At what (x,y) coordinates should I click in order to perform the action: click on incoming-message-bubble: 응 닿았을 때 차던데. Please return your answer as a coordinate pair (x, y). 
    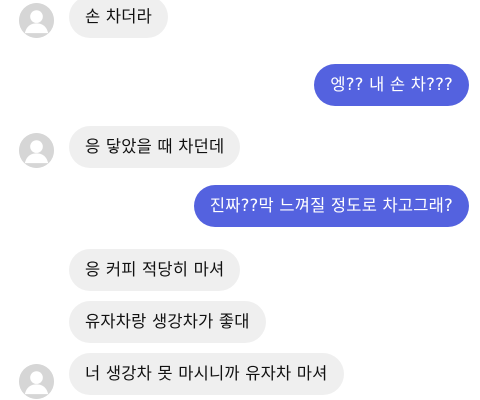
    Looking at the image, I should click on (155, 147).